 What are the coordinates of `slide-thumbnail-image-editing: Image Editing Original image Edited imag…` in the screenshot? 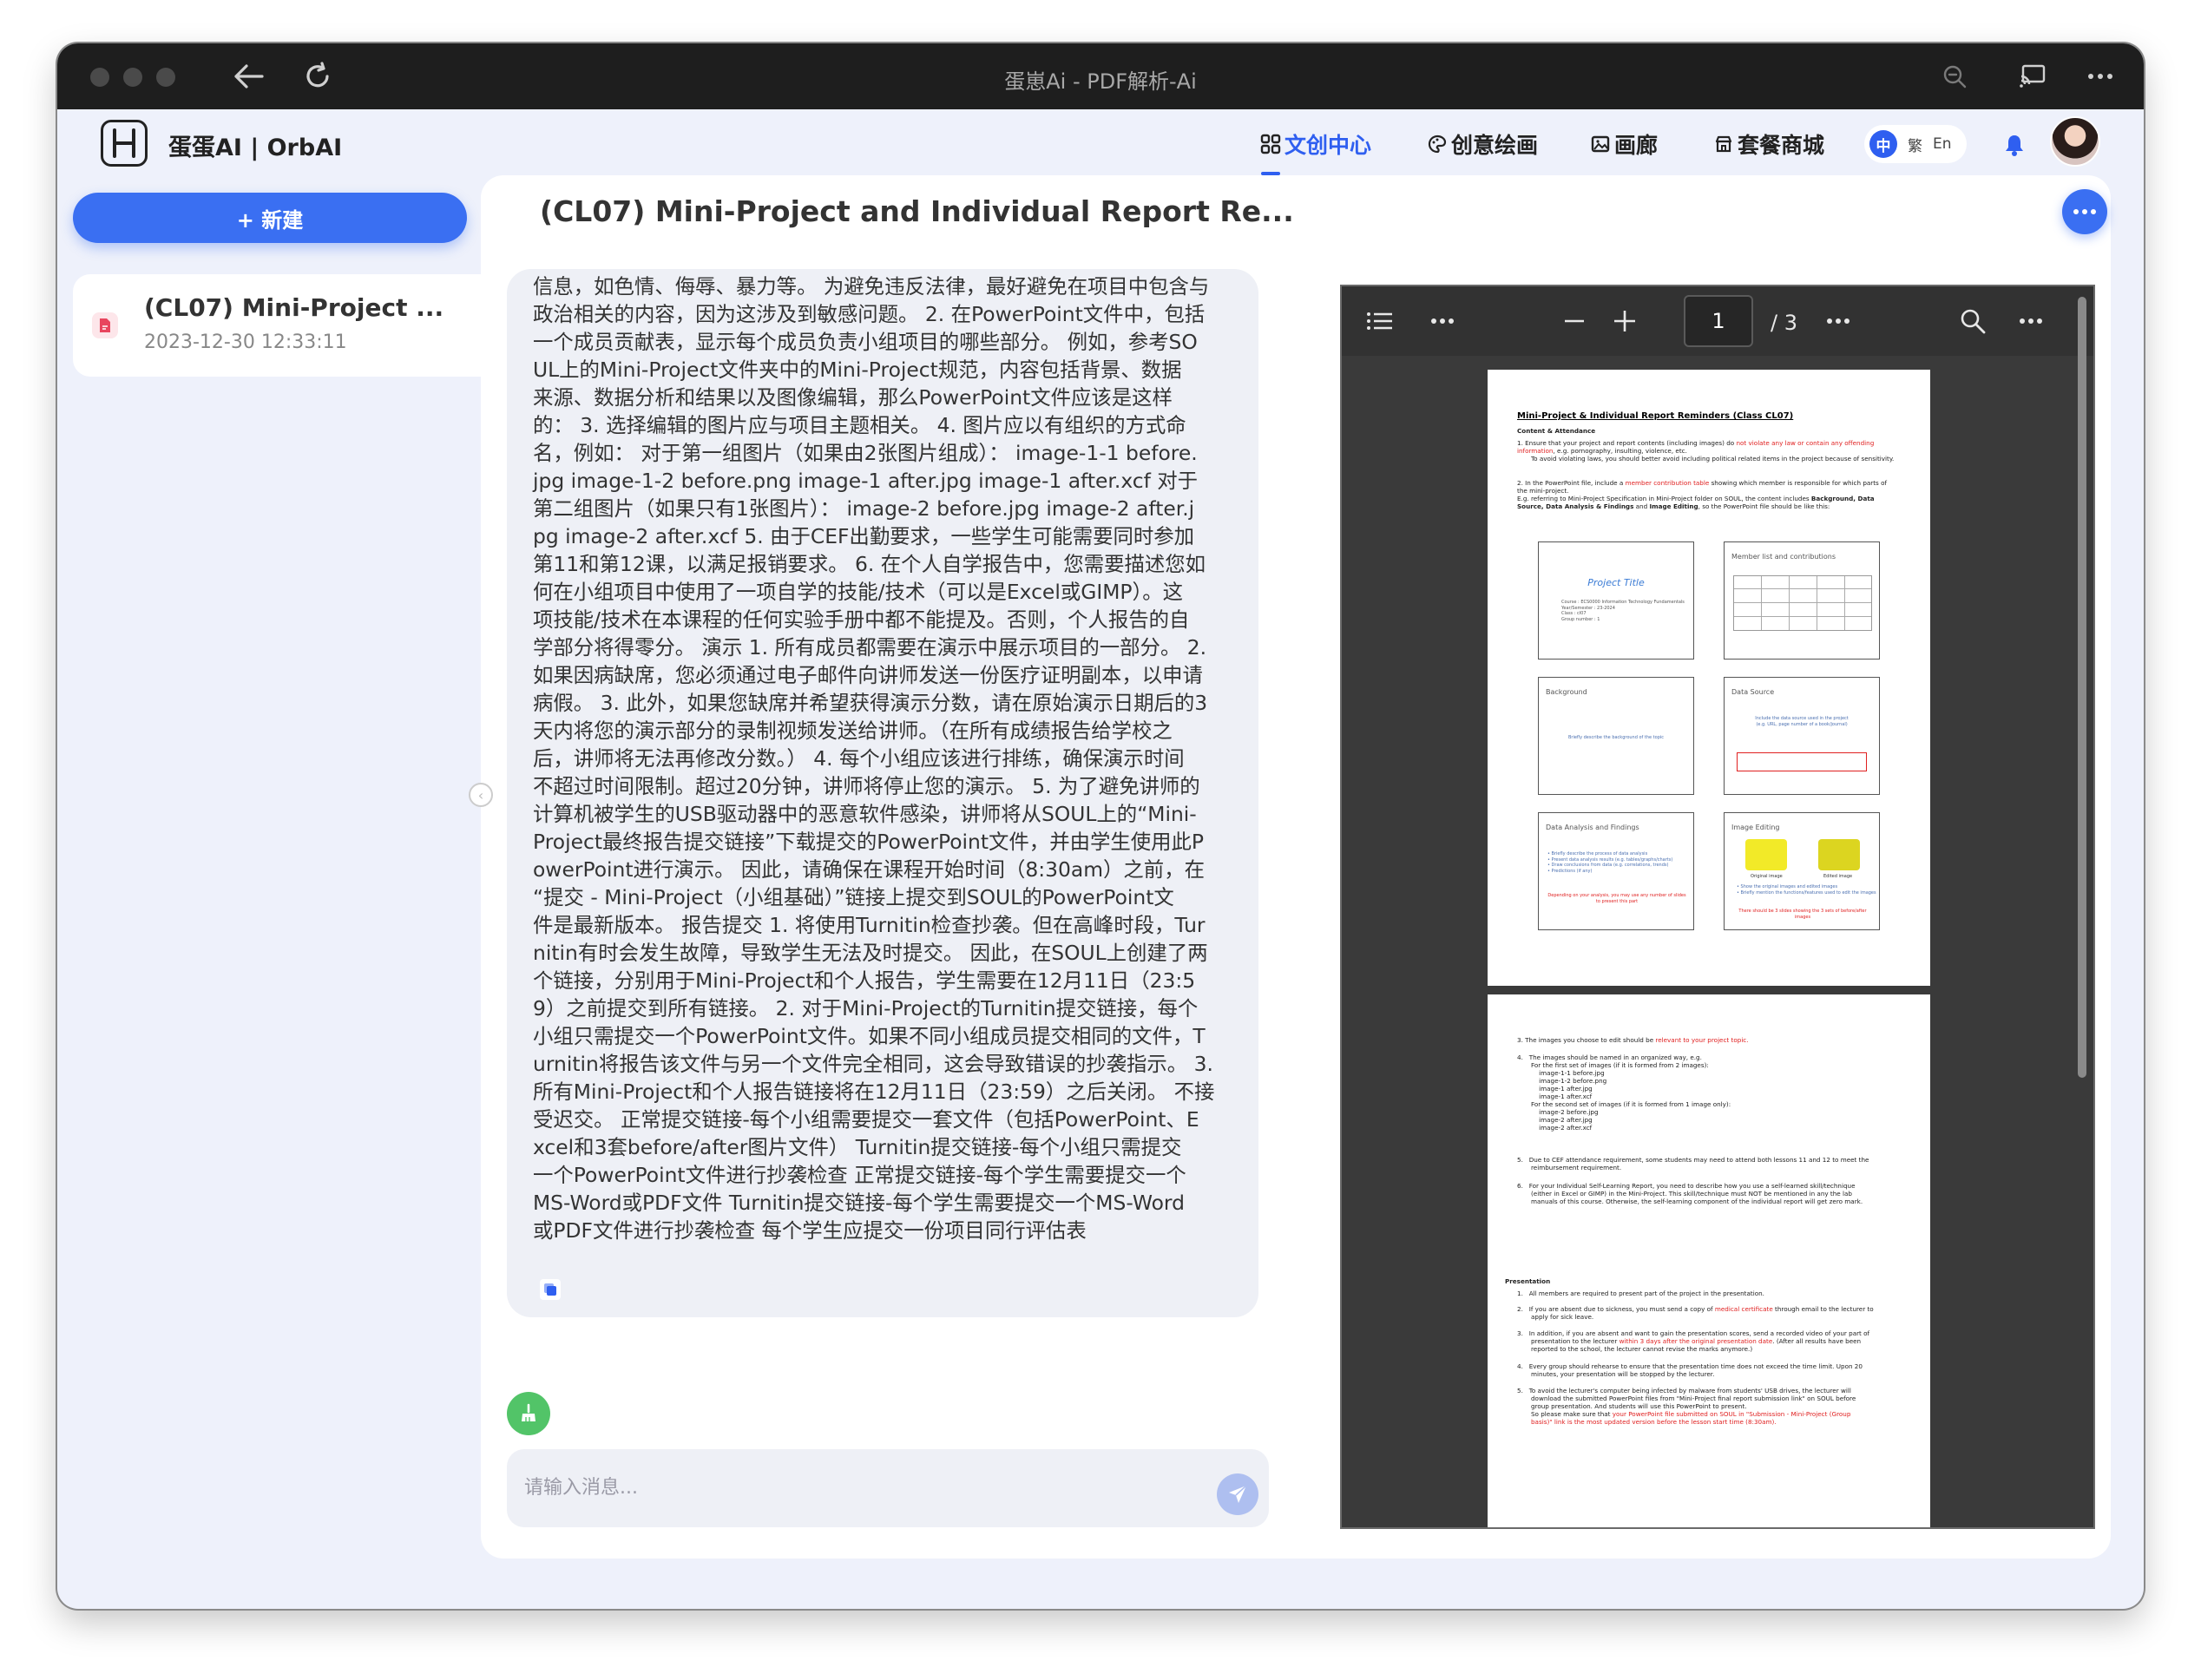 It's located at (1802, 871).